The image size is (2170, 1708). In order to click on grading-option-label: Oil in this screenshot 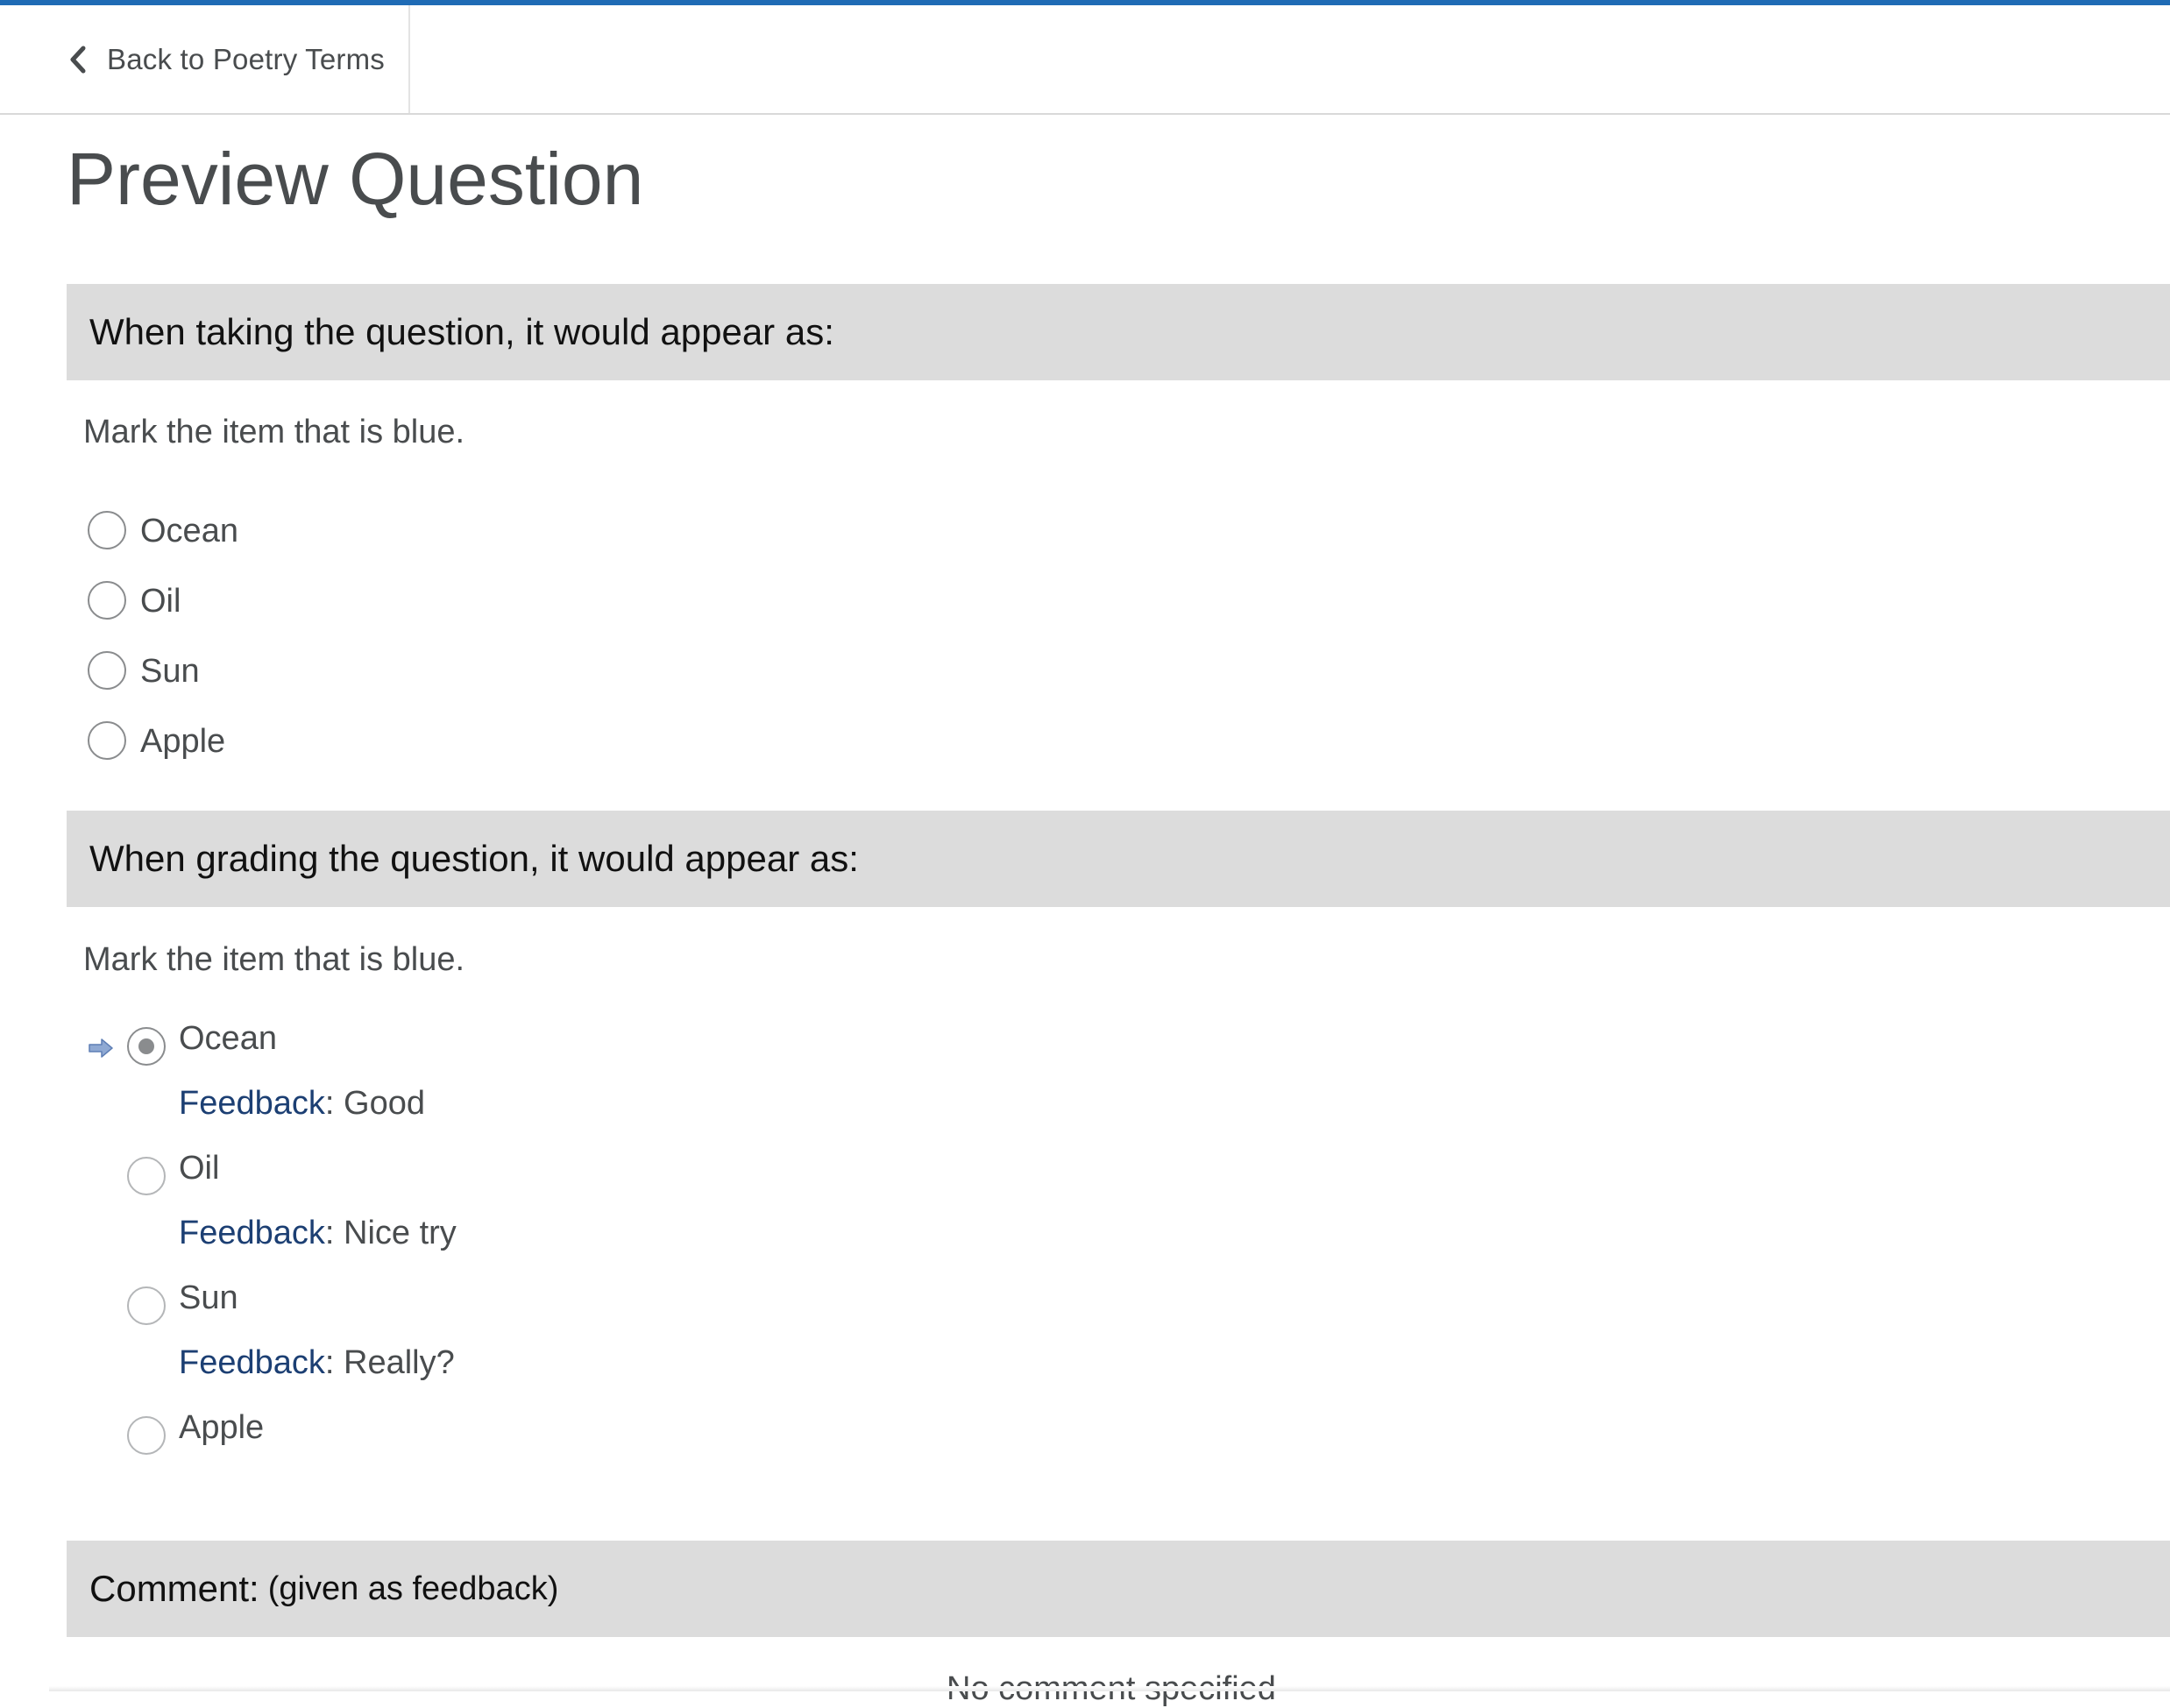, I will do `click(199, 1169)`.